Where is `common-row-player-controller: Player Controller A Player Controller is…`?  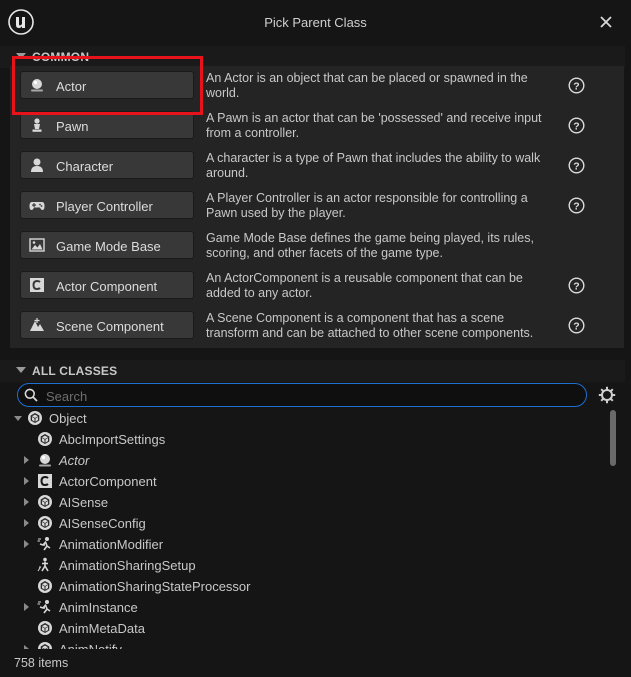 common-row-player-controller: Player Controller A Player Controller is… is located at coordinates (317, 206).